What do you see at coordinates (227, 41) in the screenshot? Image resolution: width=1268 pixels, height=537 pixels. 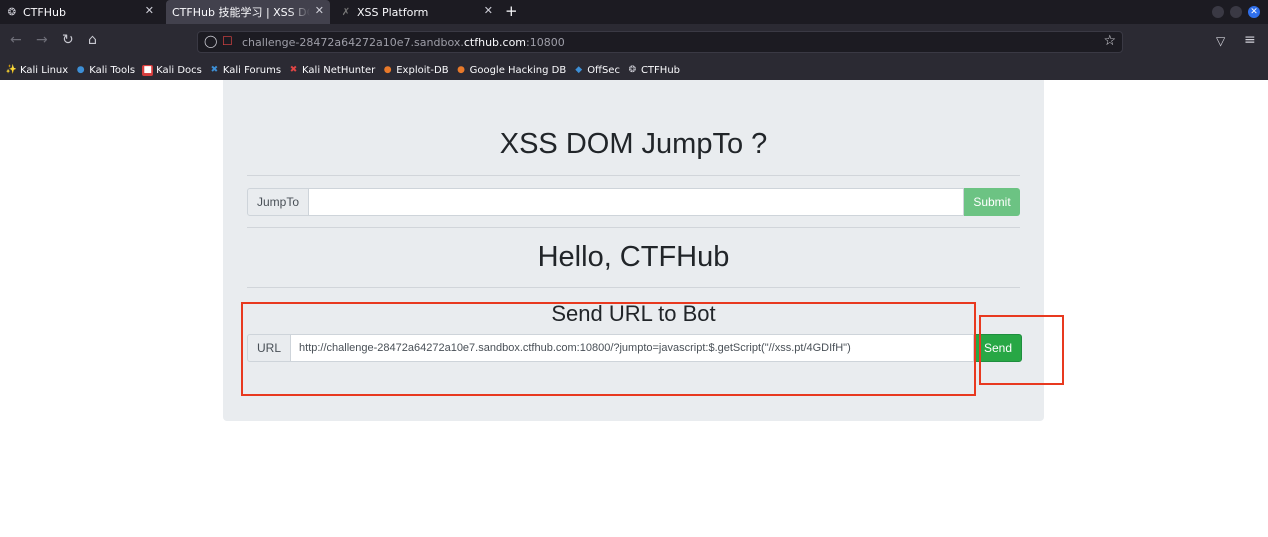 I see `insecure-lock-icon: ☐` at bounding box center [227, 41].